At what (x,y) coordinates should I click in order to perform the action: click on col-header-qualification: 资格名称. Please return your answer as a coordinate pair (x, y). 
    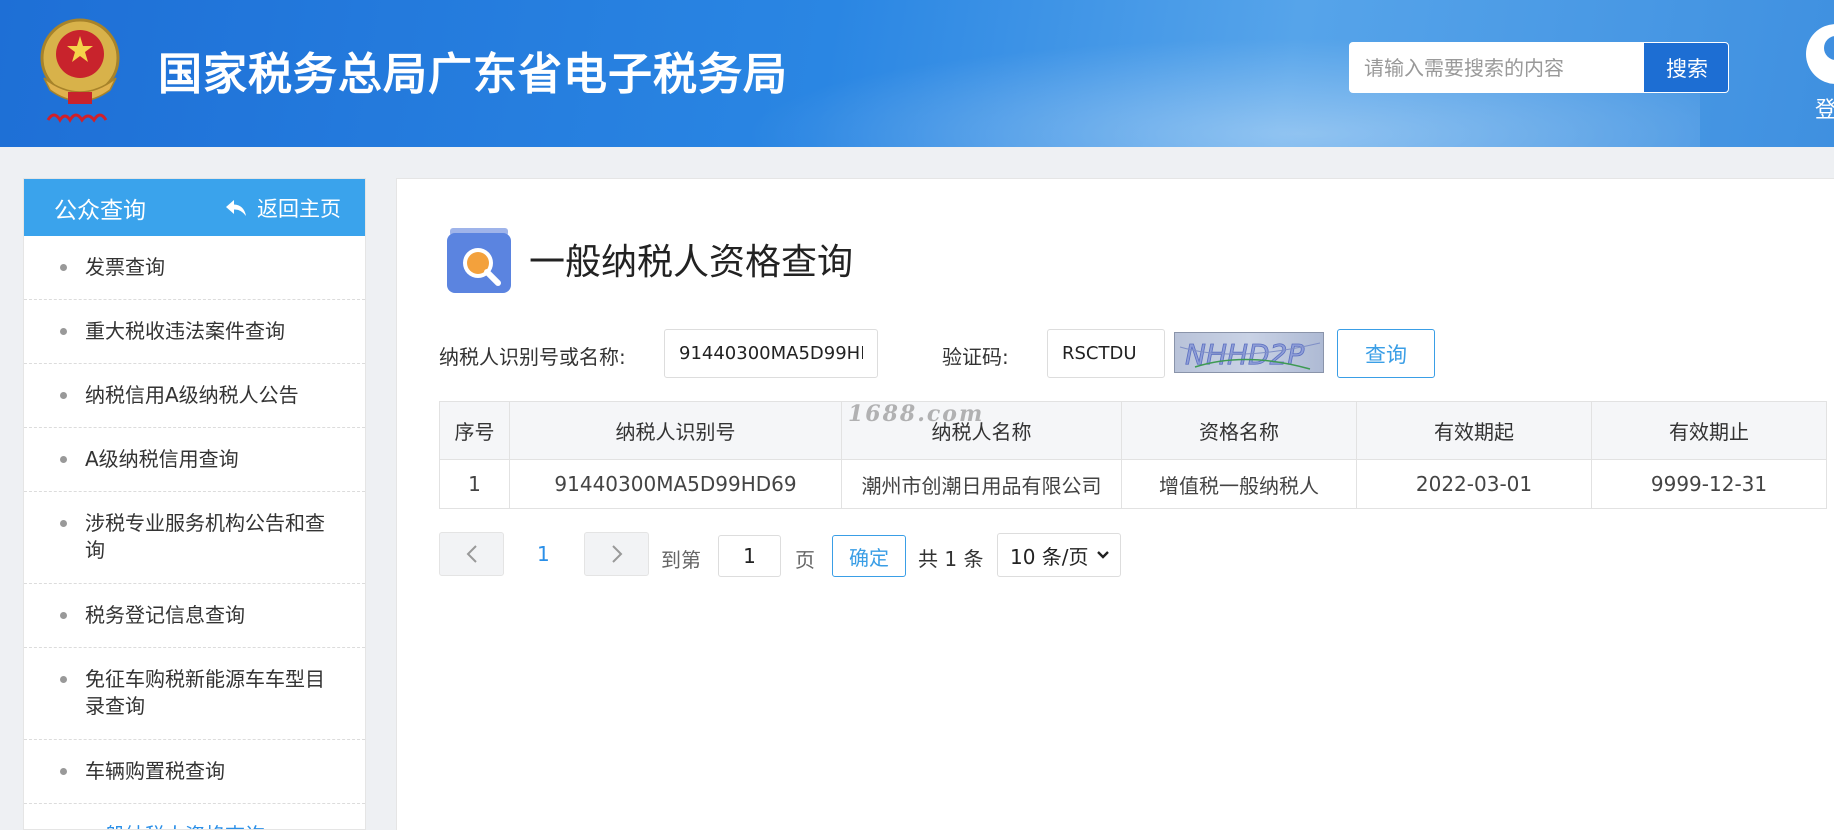
    Looking at the image, I should click on (1239, 430).